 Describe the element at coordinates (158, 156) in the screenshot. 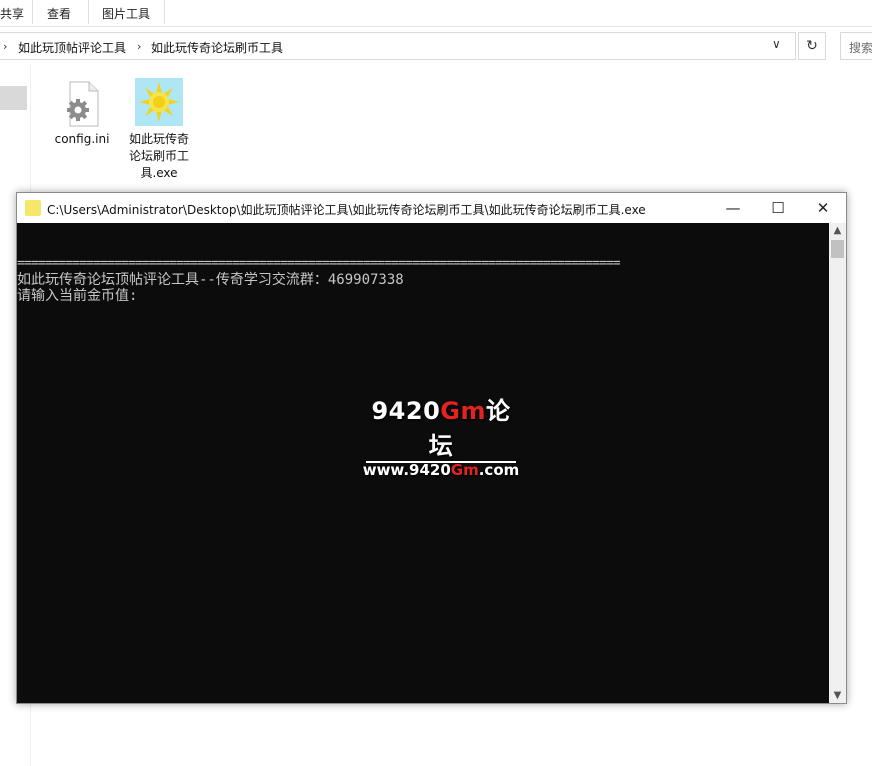

I see `file-name: 如此玩传奇论坛刷币工具.exe` at that location.